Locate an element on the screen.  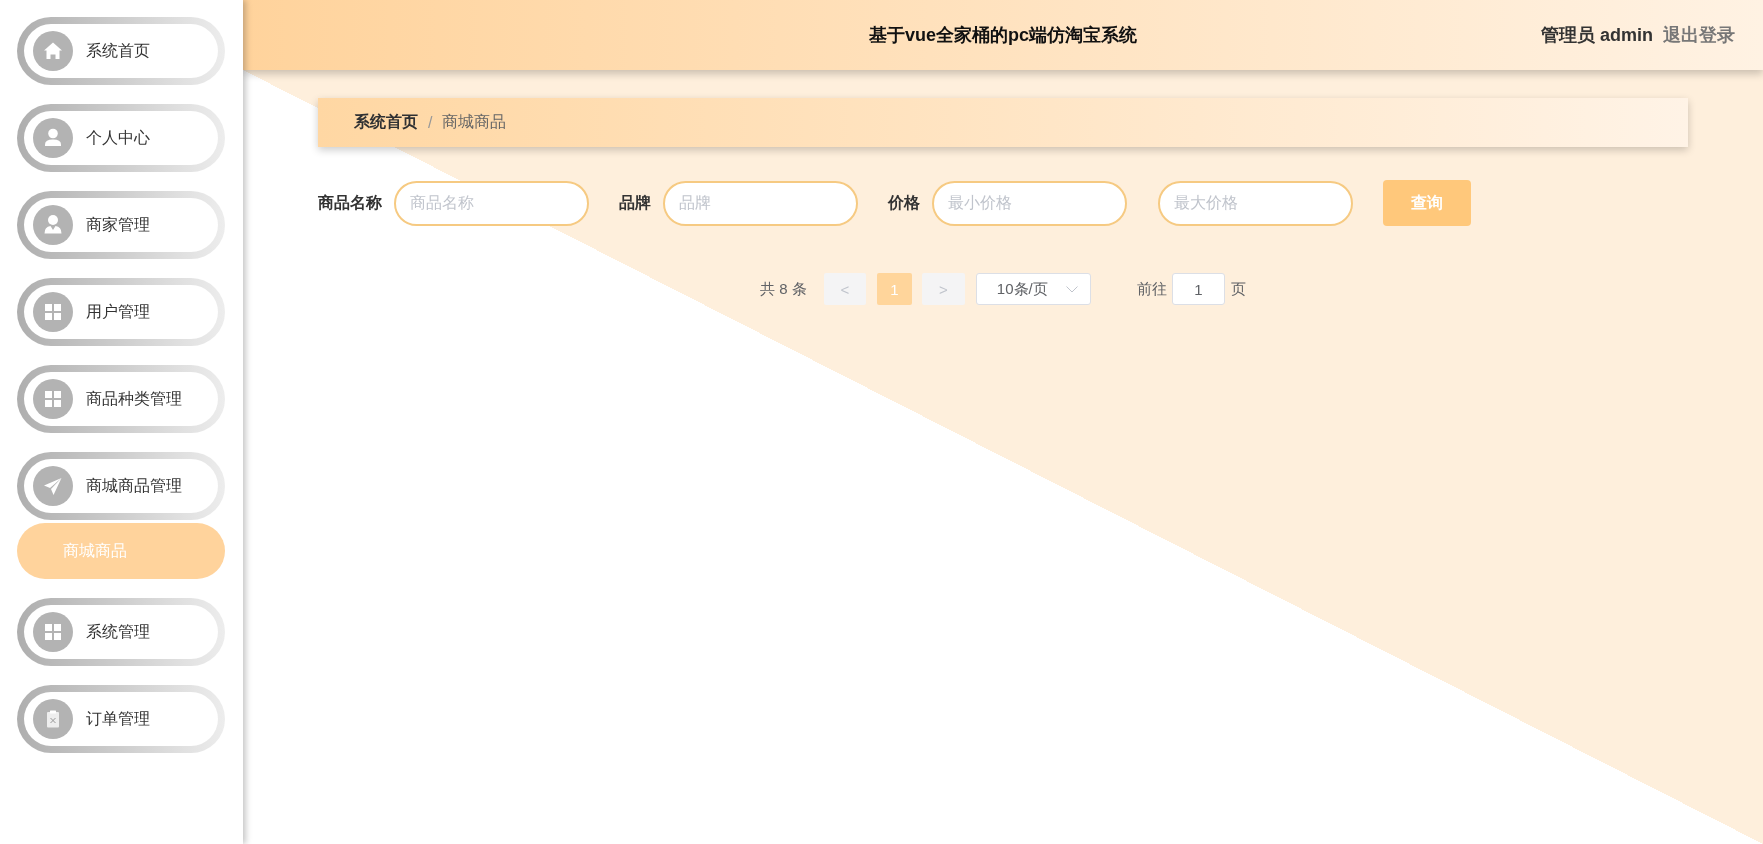
page-size-select: 10条/页 is located at coordinates (1033, 289).